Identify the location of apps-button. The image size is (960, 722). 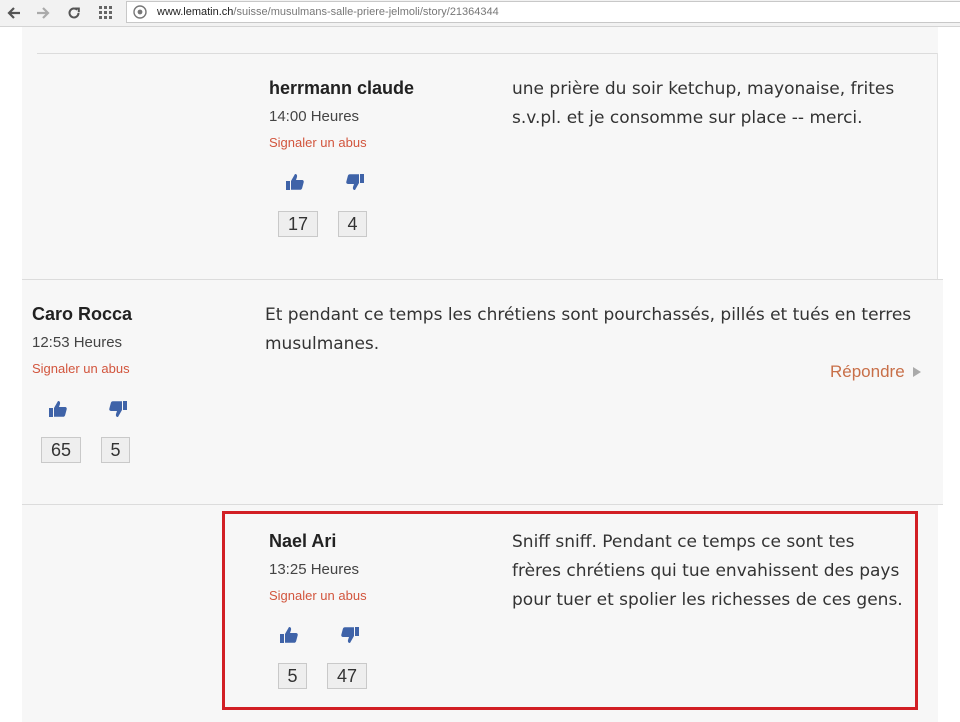
(106, 13).